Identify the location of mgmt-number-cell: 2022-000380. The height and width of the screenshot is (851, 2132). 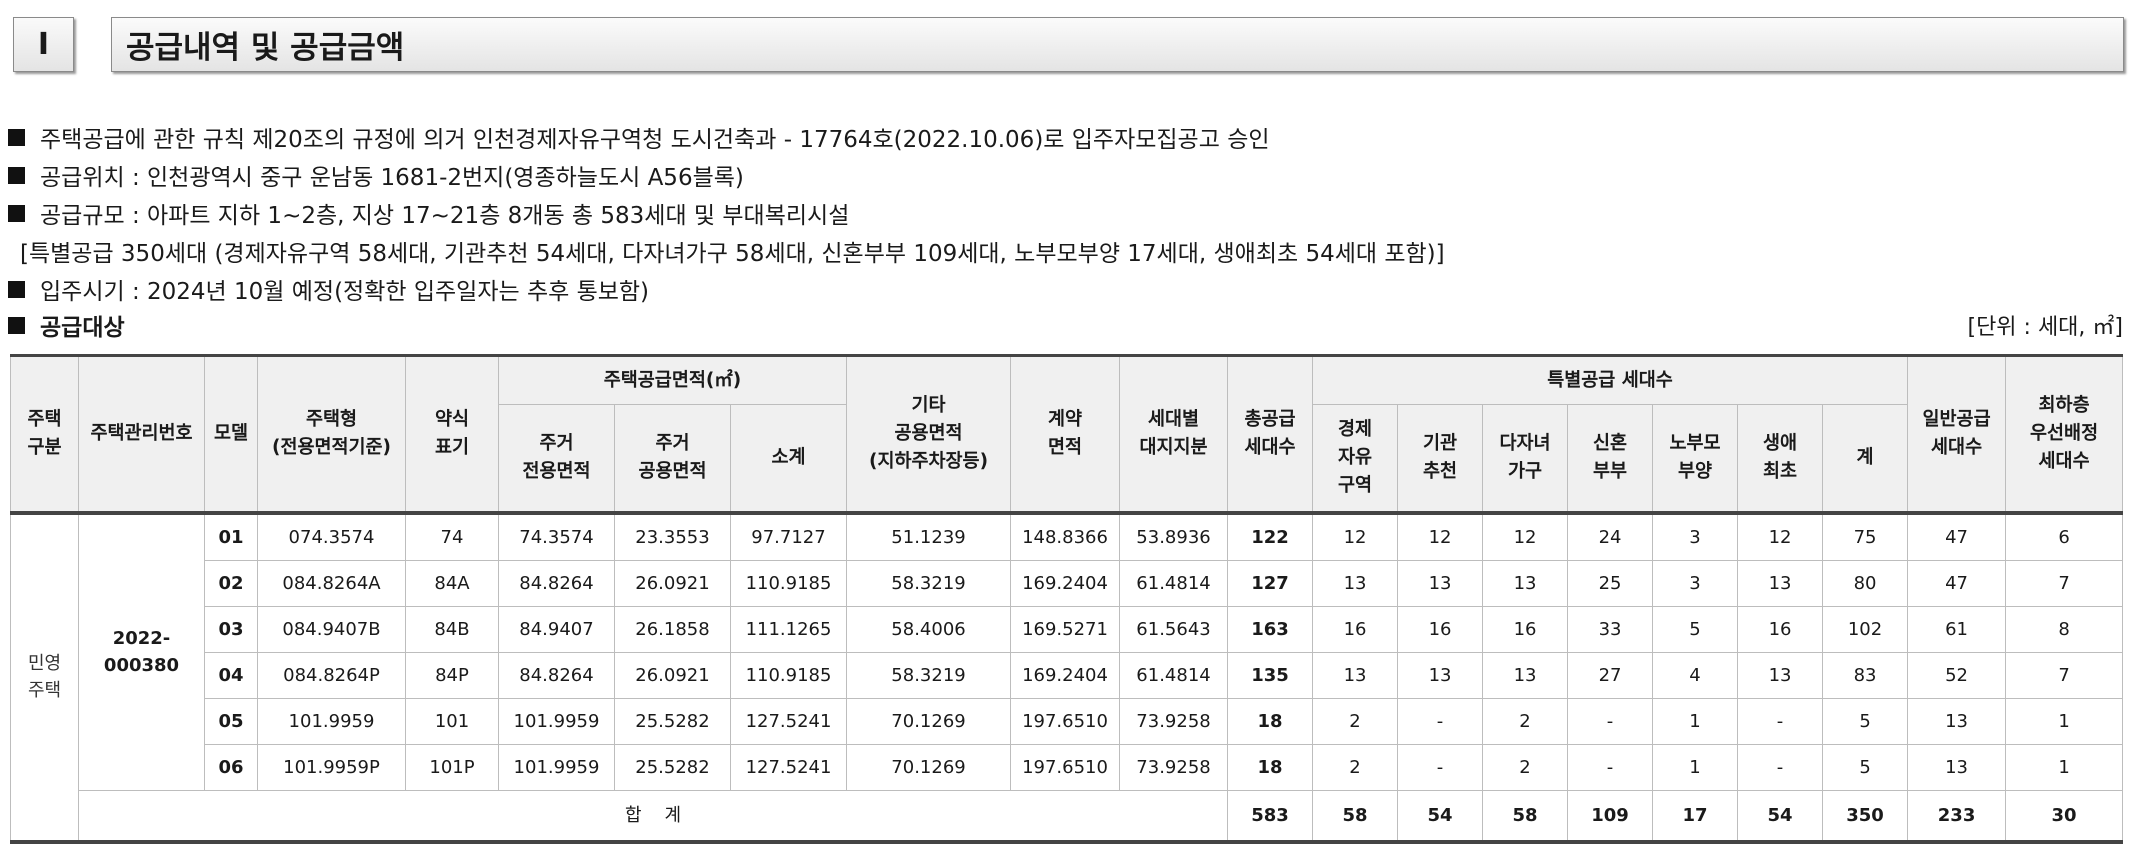
(141, 651).